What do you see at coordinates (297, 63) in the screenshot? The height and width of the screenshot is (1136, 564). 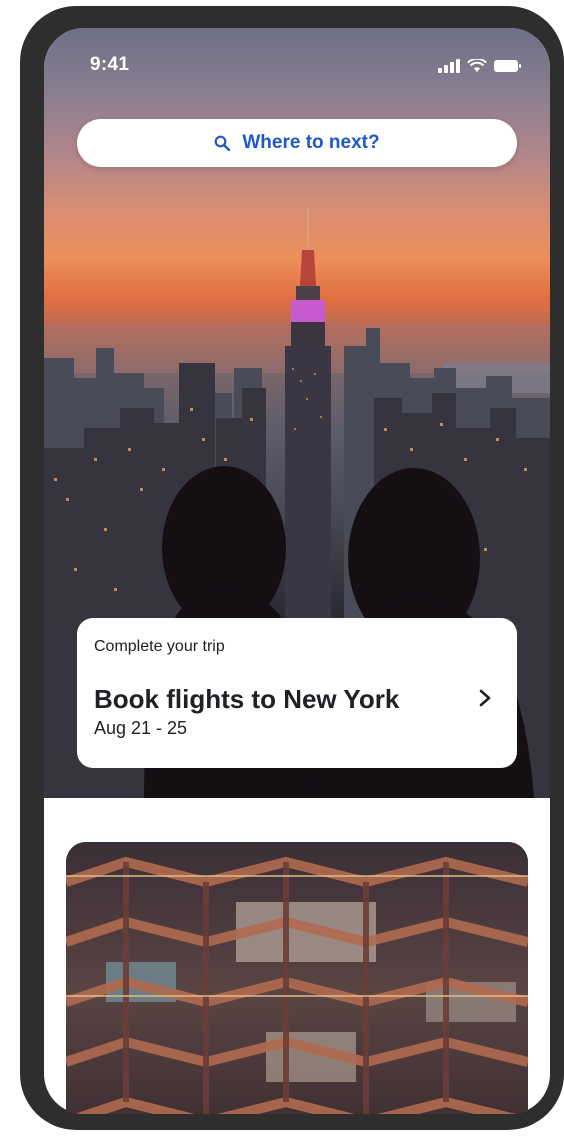 I see `status-bar: 9:41` at bounding box center [297, 63].